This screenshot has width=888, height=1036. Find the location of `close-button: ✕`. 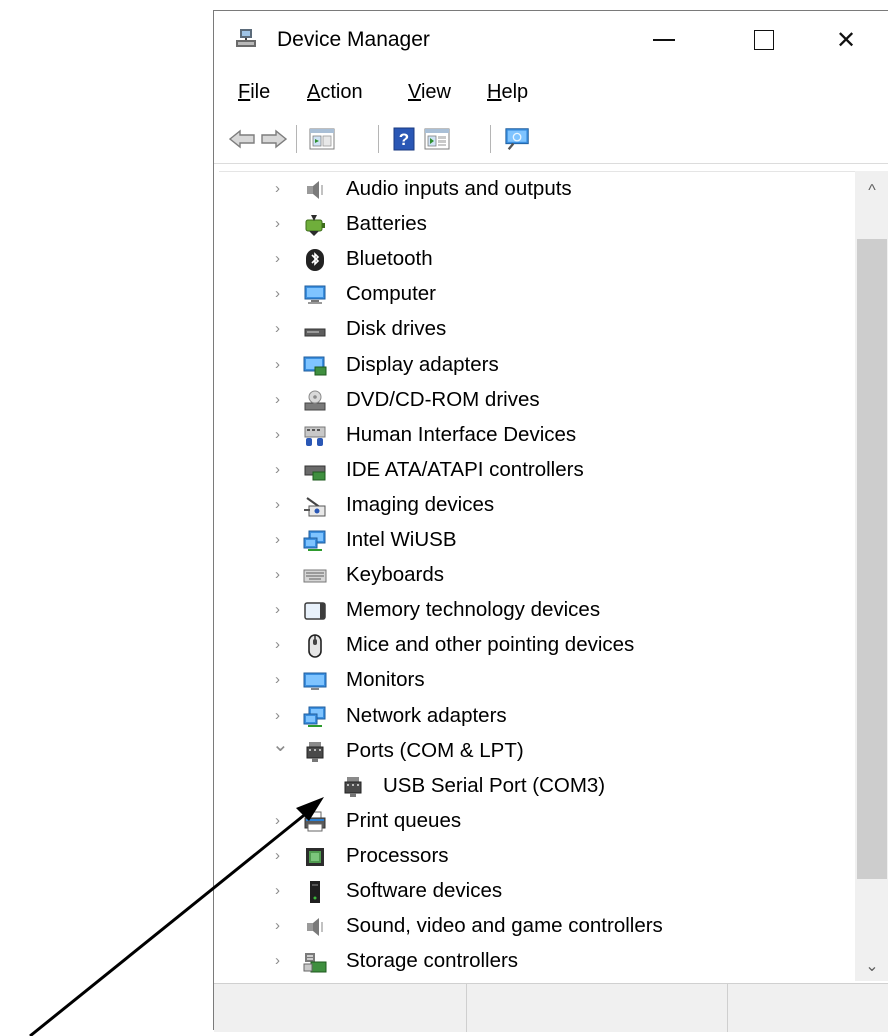

close-button: ✕ is located at coordinates (844, 40).